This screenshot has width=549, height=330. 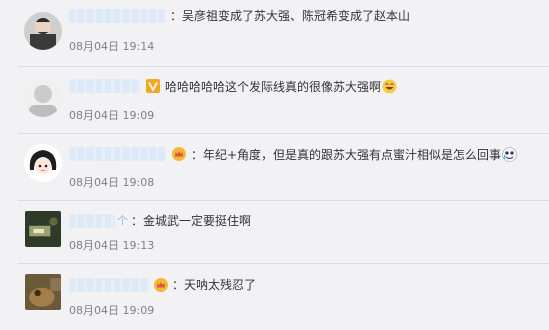 I want to click on username-tail: 个, so click(x=122, y=220).